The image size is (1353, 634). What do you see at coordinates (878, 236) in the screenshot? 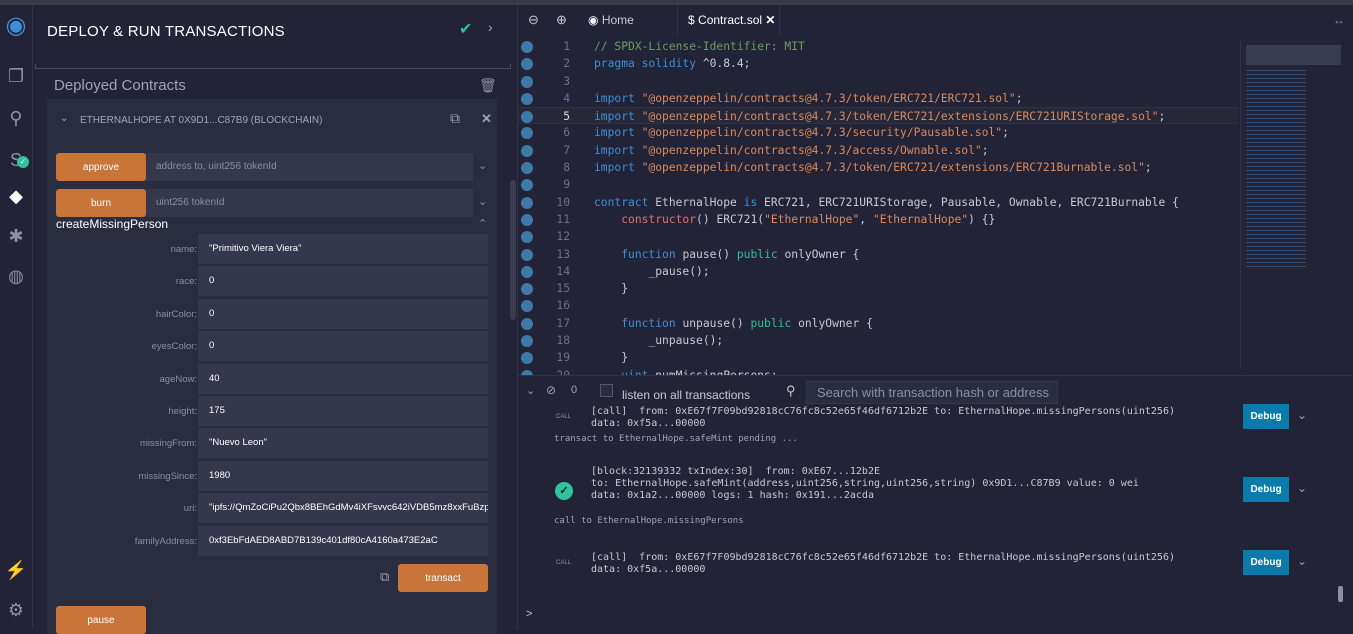
I see `code-line: 12` at bounding box center [878, 236].